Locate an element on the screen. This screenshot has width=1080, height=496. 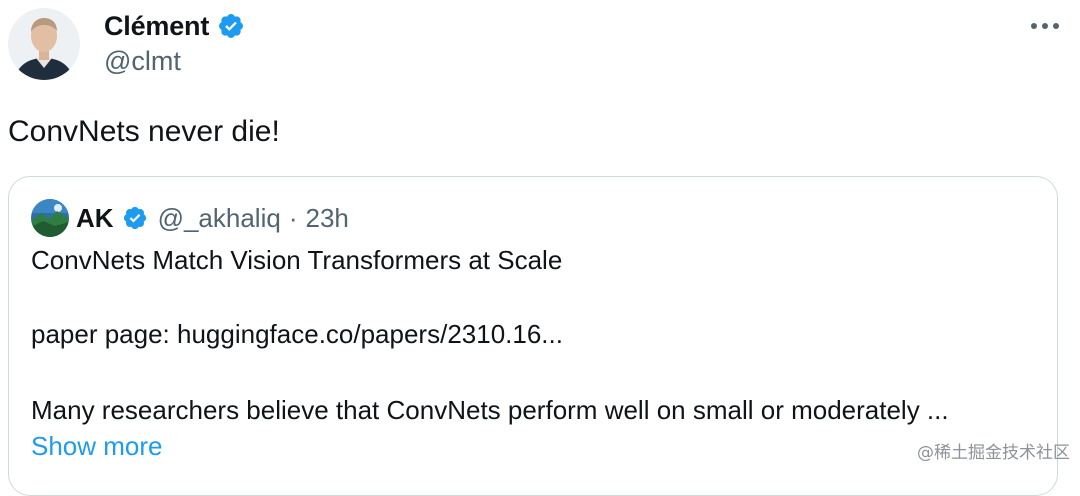
quote-author-name: AK is located at coordinates (95, 218).